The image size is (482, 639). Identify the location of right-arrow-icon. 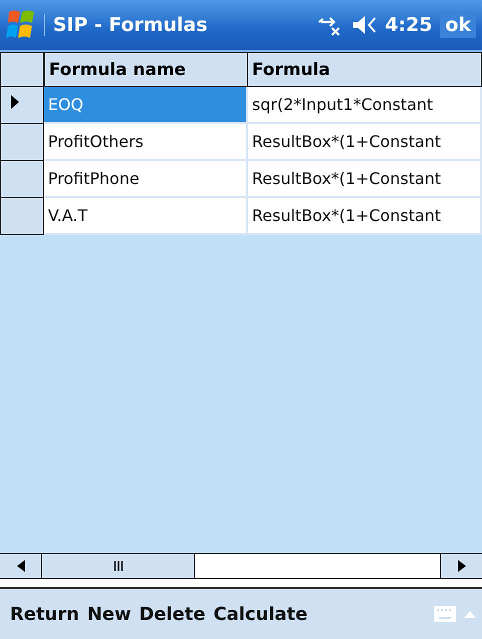
(462, 566).